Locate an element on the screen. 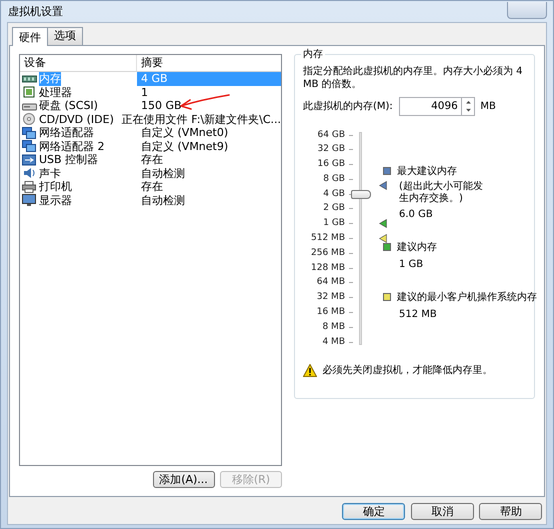 The height and width of the screenshot is (529, 554). warning-icon is located at coordinates (310, 370).